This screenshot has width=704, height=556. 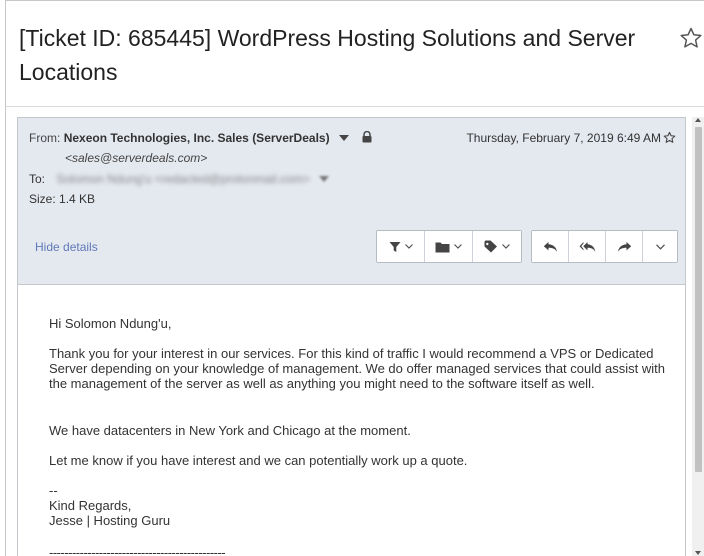 What do you see at coordinates (698, 120) in the screenshot?
I see `scroll-up-icon` at bounding box center [698, 120].